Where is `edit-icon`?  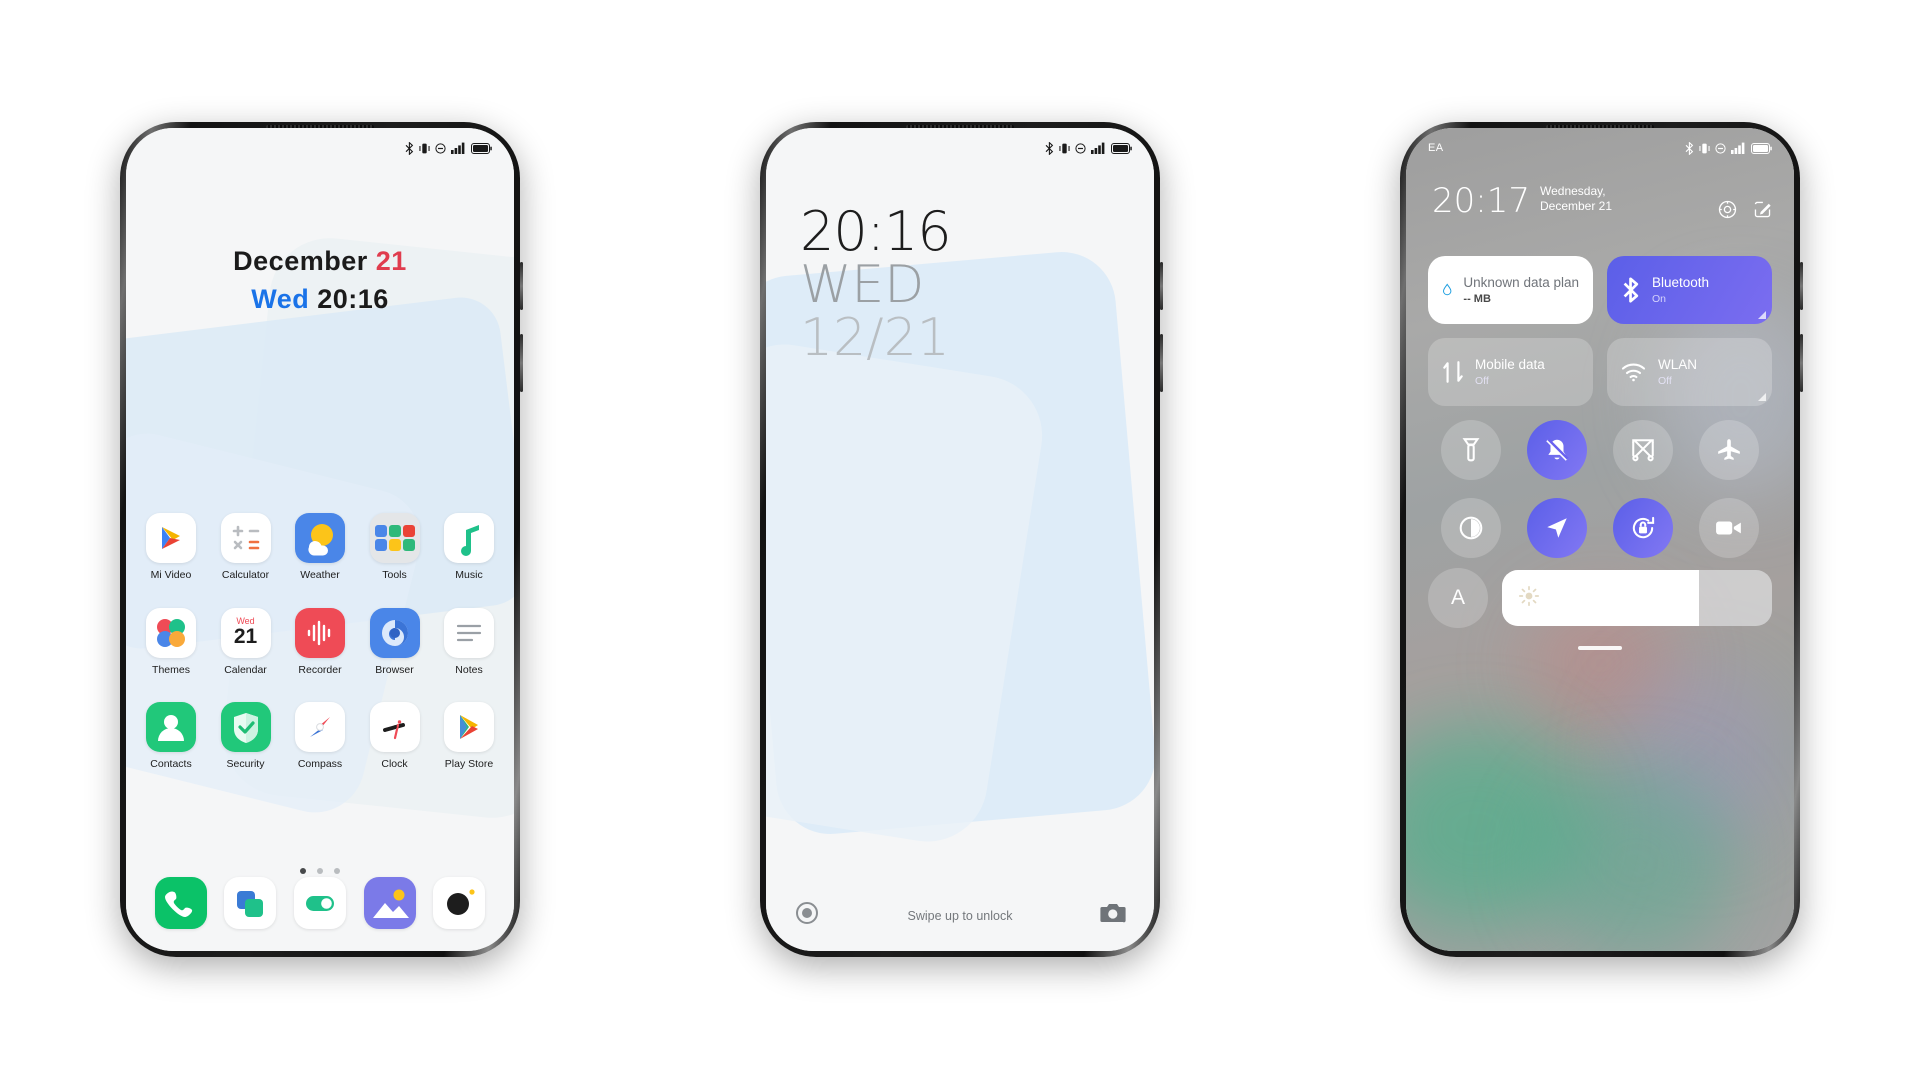 edit-icon is located at coordinates (1762, 212).